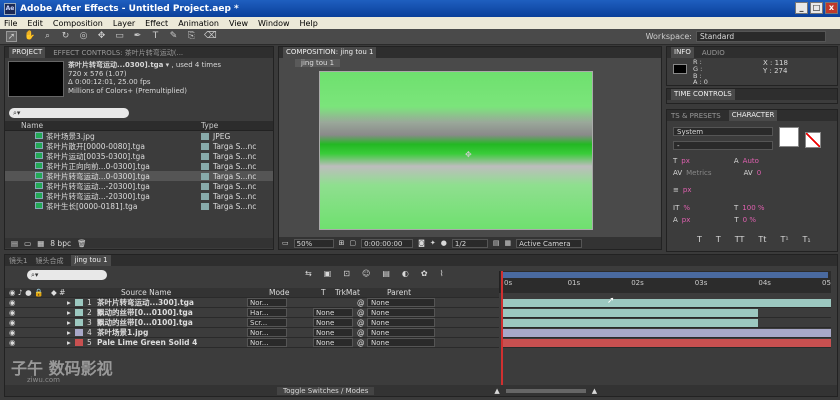 This screenshot has width=840, height=400. I want to click on column-trkmat: TrkMat, so click(361, 292).